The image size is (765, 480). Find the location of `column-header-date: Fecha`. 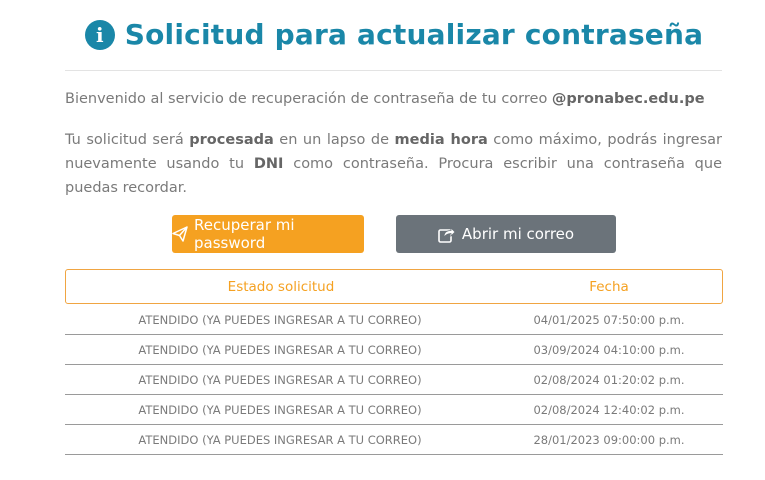

column-header-date: Fecha is located at coordinates (609, 286).